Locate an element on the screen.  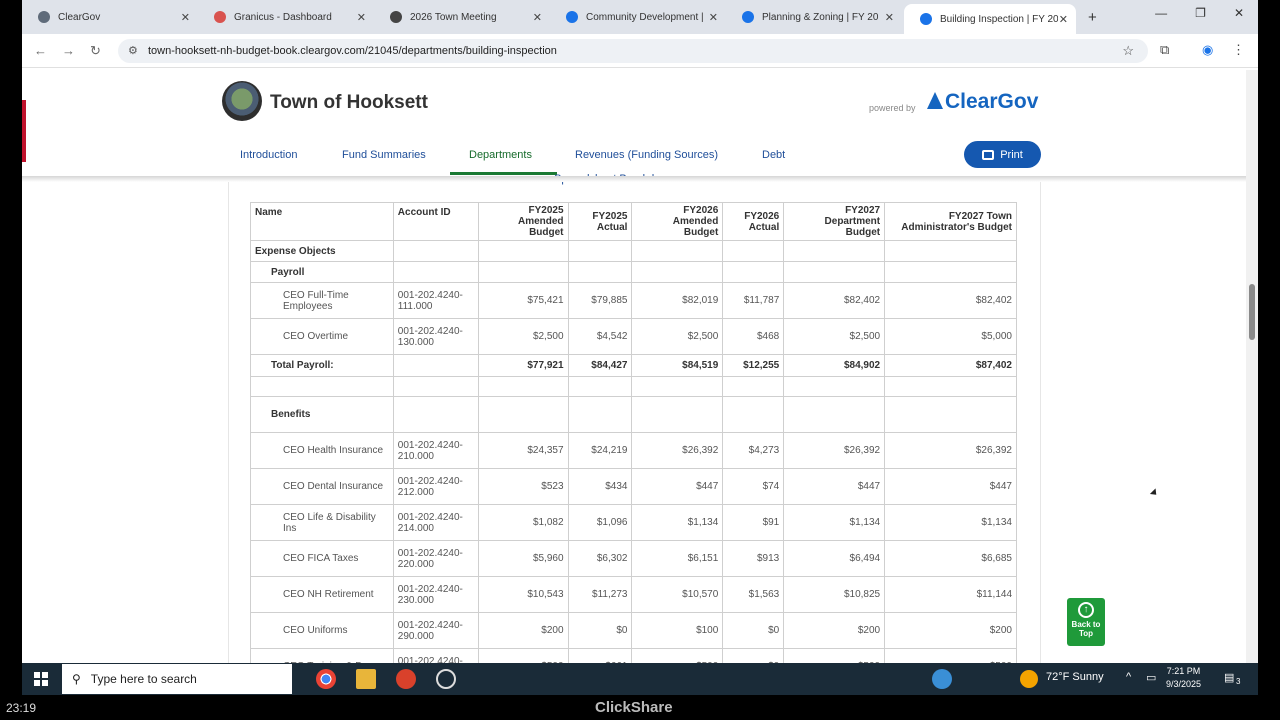
cell-value: $5,000 is located at coordinates (950, 336).